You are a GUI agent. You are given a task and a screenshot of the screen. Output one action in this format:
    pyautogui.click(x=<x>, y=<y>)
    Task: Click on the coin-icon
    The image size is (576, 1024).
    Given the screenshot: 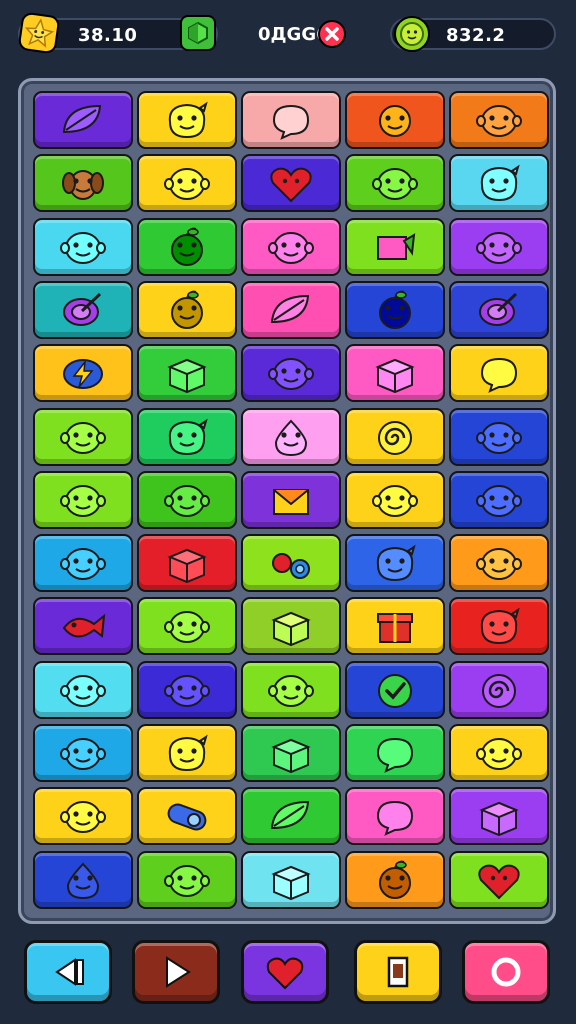 What is the action you would take?
    pyautogui.click(x=412, y=34)
    